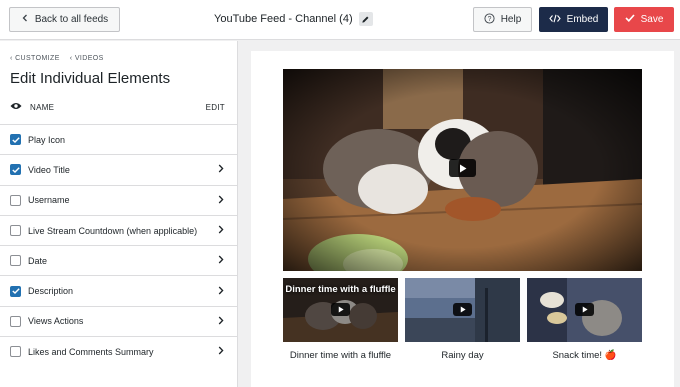 This screenshot has width=680, height=387. What do you see at coordinates (49, 169) in the screenshot?
I see `element-item-label: Video Title` at bounding box center [49, 169].